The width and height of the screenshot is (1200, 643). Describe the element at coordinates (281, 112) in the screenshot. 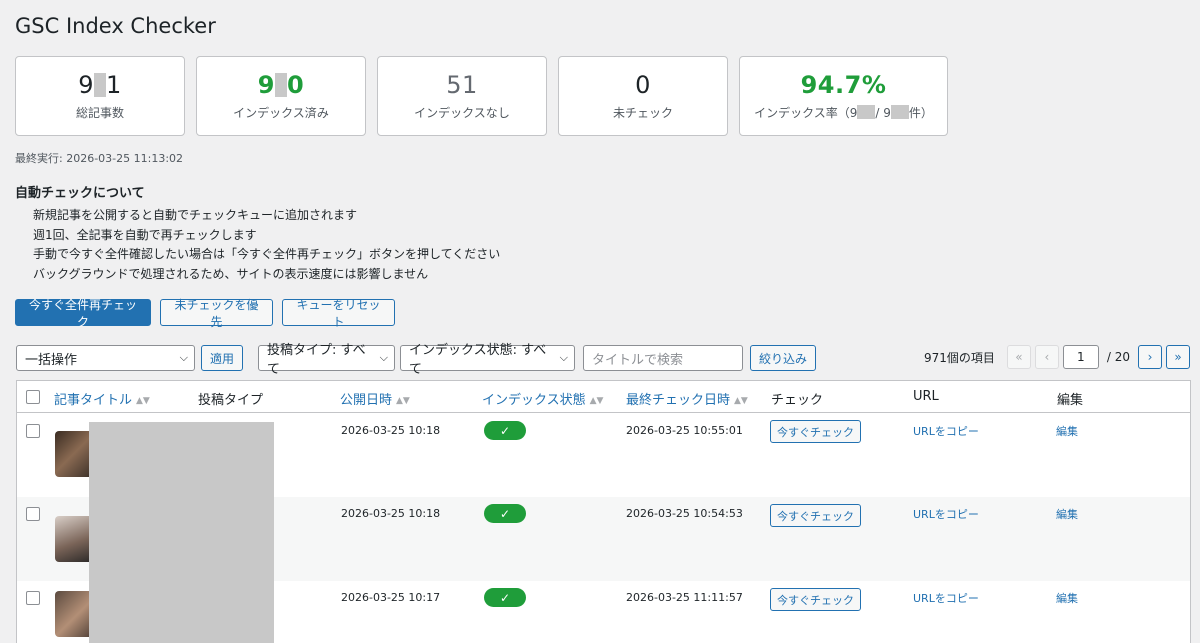

I see `stat-indexed-label: インデックス済み` at that location.